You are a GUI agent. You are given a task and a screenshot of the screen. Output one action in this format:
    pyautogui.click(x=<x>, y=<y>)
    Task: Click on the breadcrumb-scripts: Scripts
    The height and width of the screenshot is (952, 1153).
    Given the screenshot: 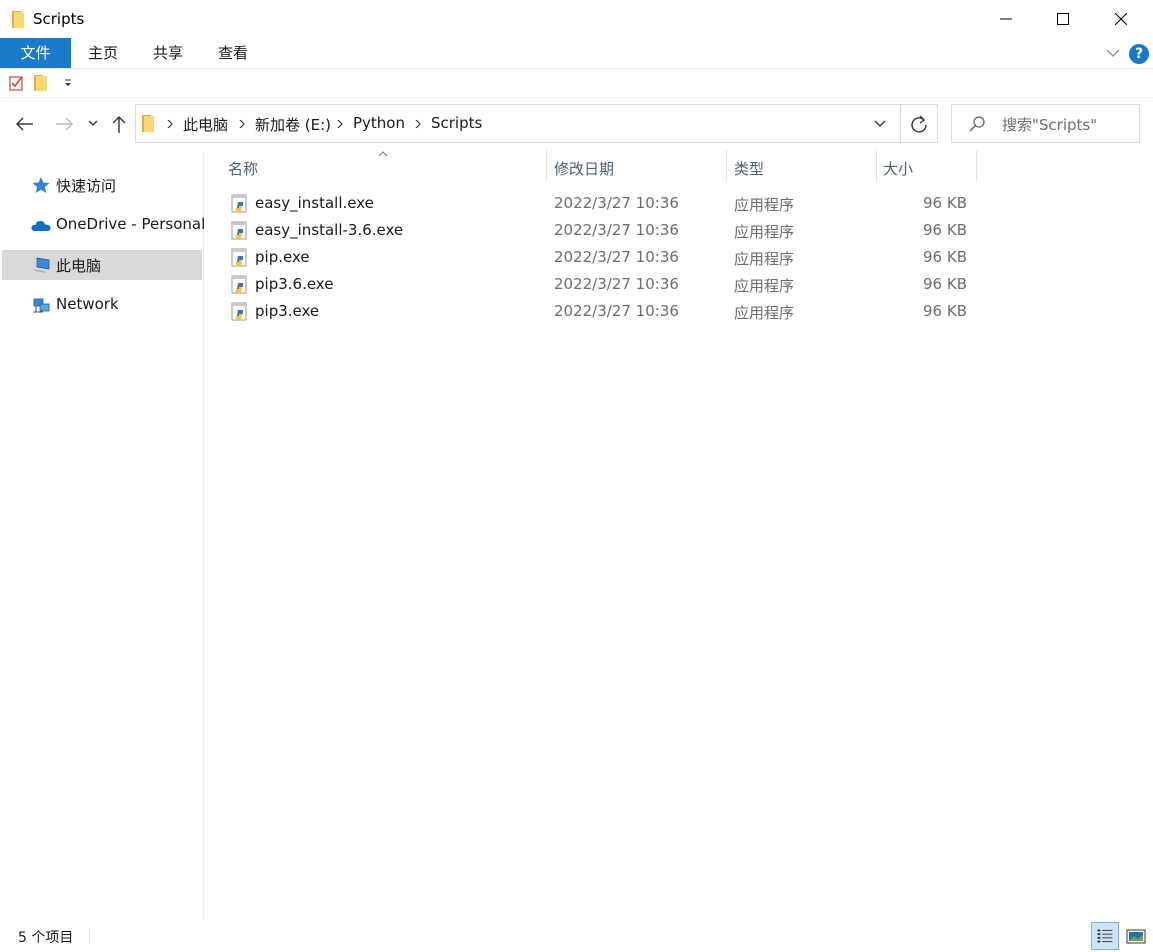 What is the action you would take?
    pyautogui.click(x=456, y=123)
    